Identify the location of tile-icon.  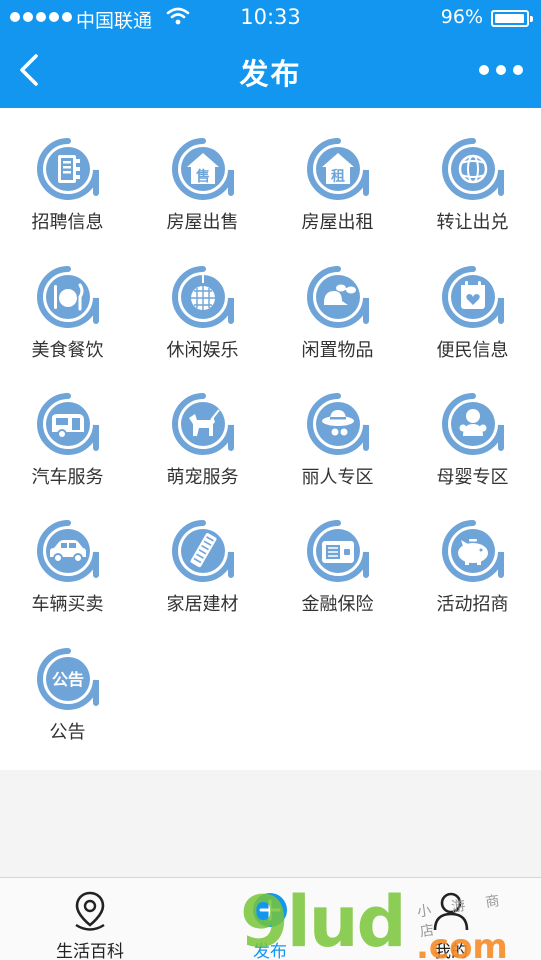
(203, 551).